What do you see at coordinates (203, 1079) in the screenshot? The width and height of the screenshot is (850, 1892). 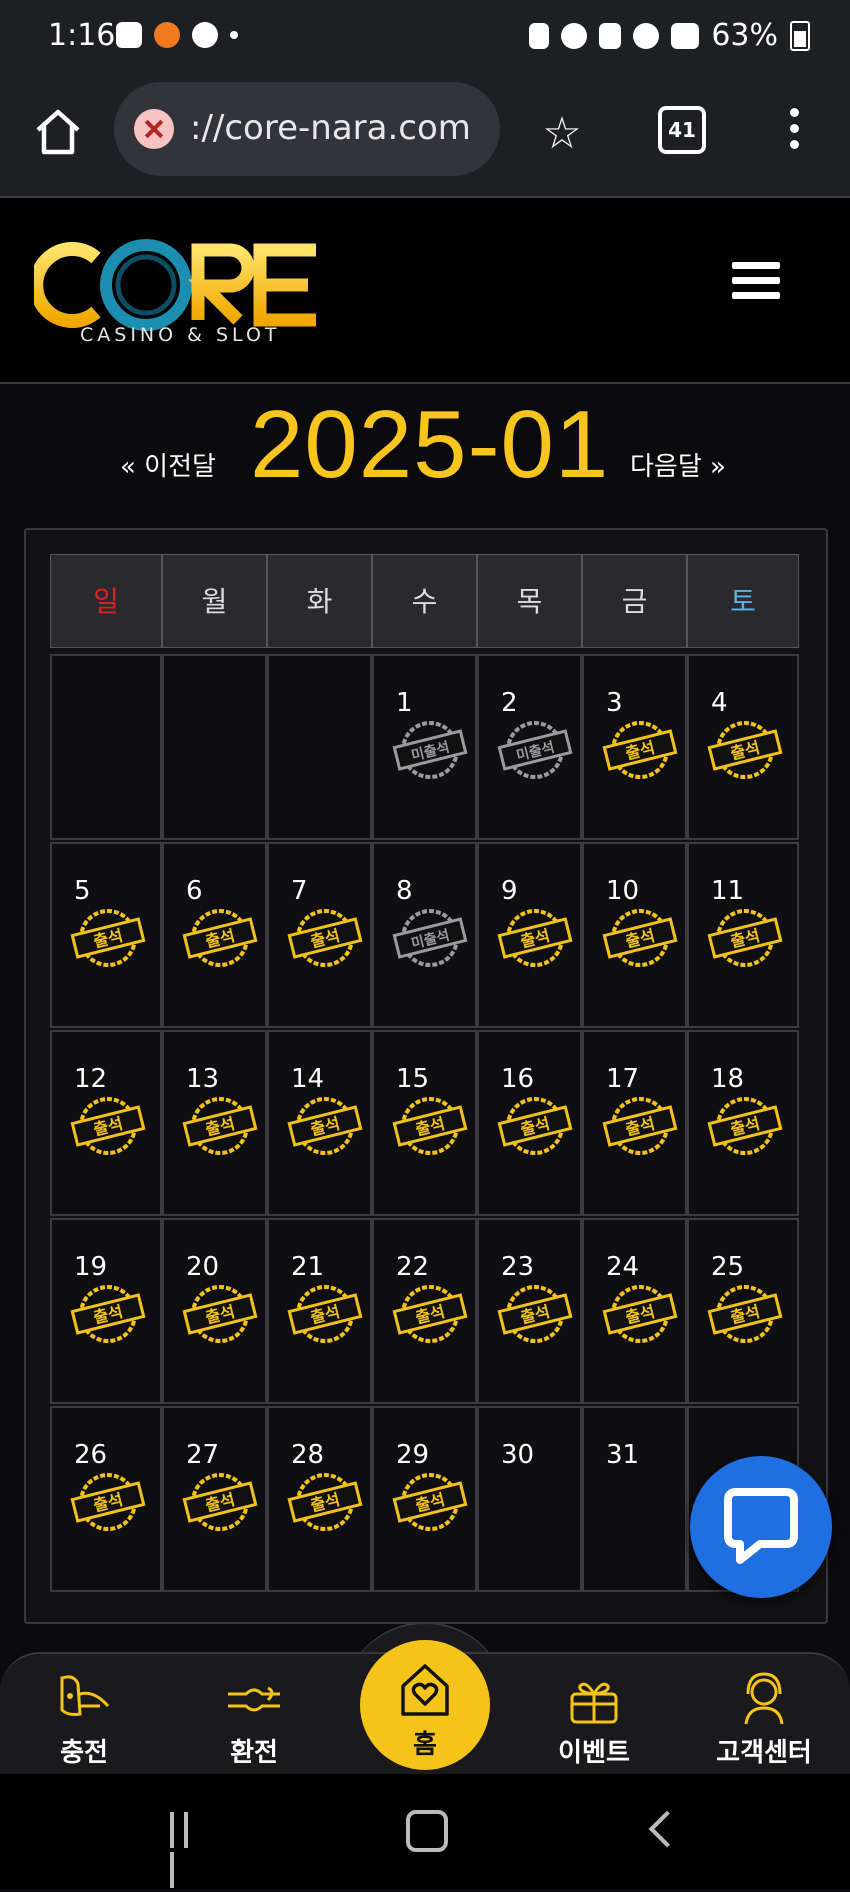 I see `day-number: 13` at bounding box center [203, 1079].